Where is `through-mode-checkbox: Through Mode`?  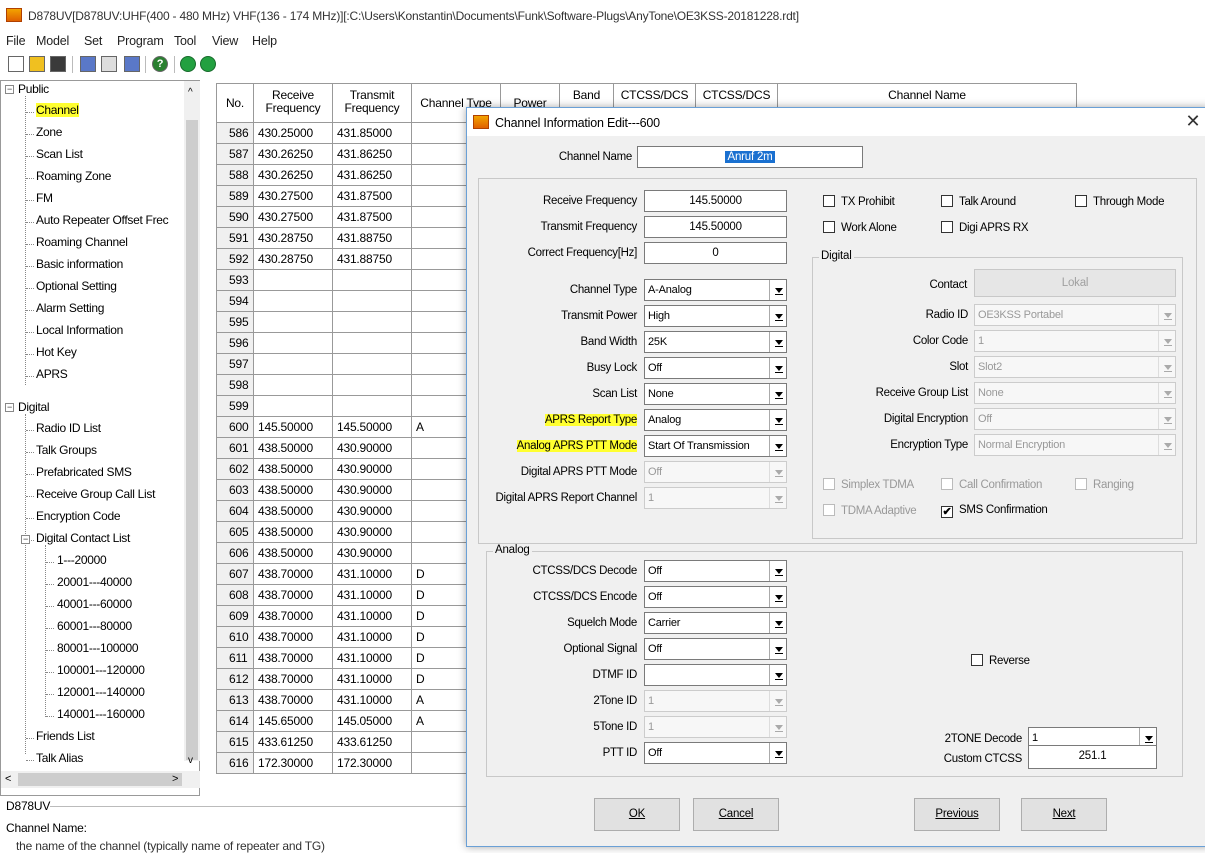 through-mode-checkbox: Through Mode is located at coordinates (1120, 201).